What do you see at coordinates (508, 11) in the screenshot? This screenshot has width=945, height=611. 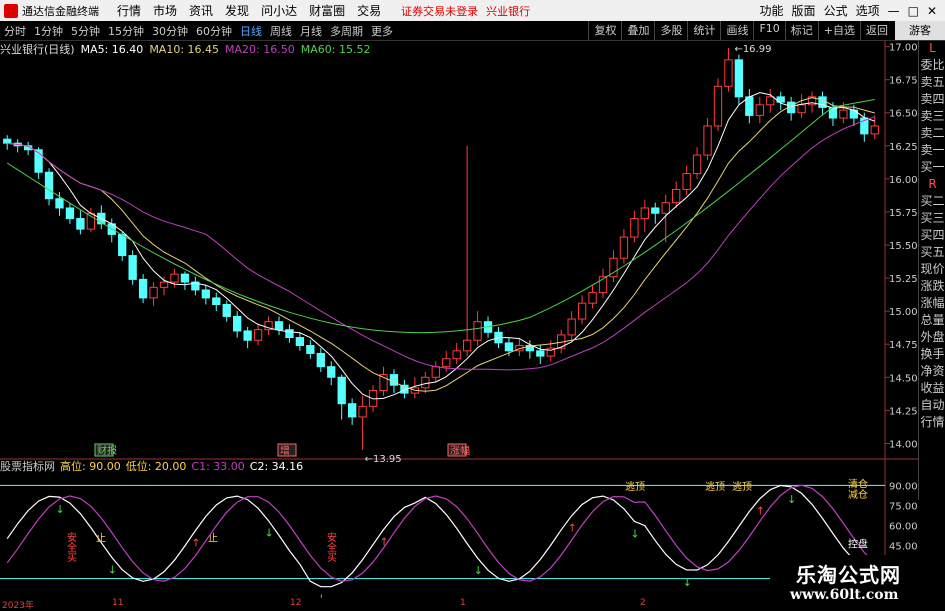 I see `stock-link: 兴业银行` at bounding box center [508, 11].